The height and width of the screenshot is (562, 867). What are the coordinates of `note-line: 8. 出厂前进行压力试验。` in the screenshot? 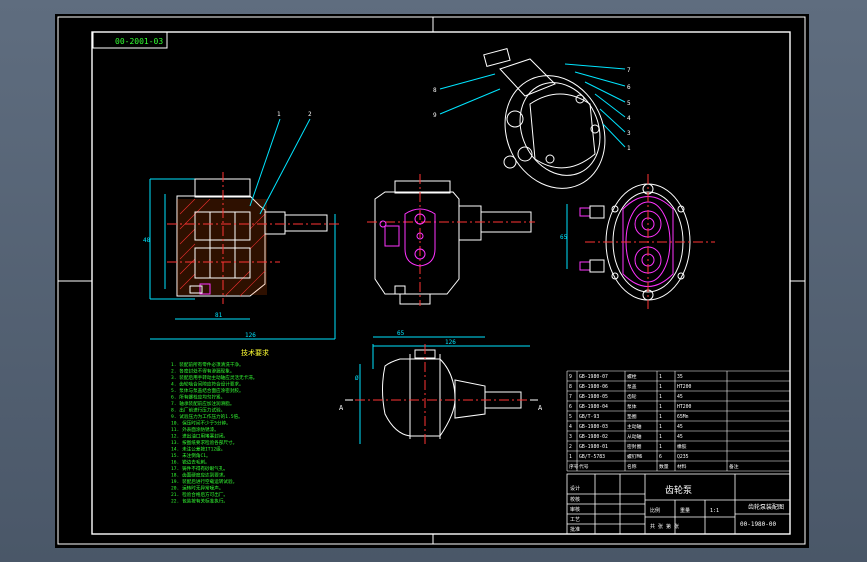 It's located at (198, 410).